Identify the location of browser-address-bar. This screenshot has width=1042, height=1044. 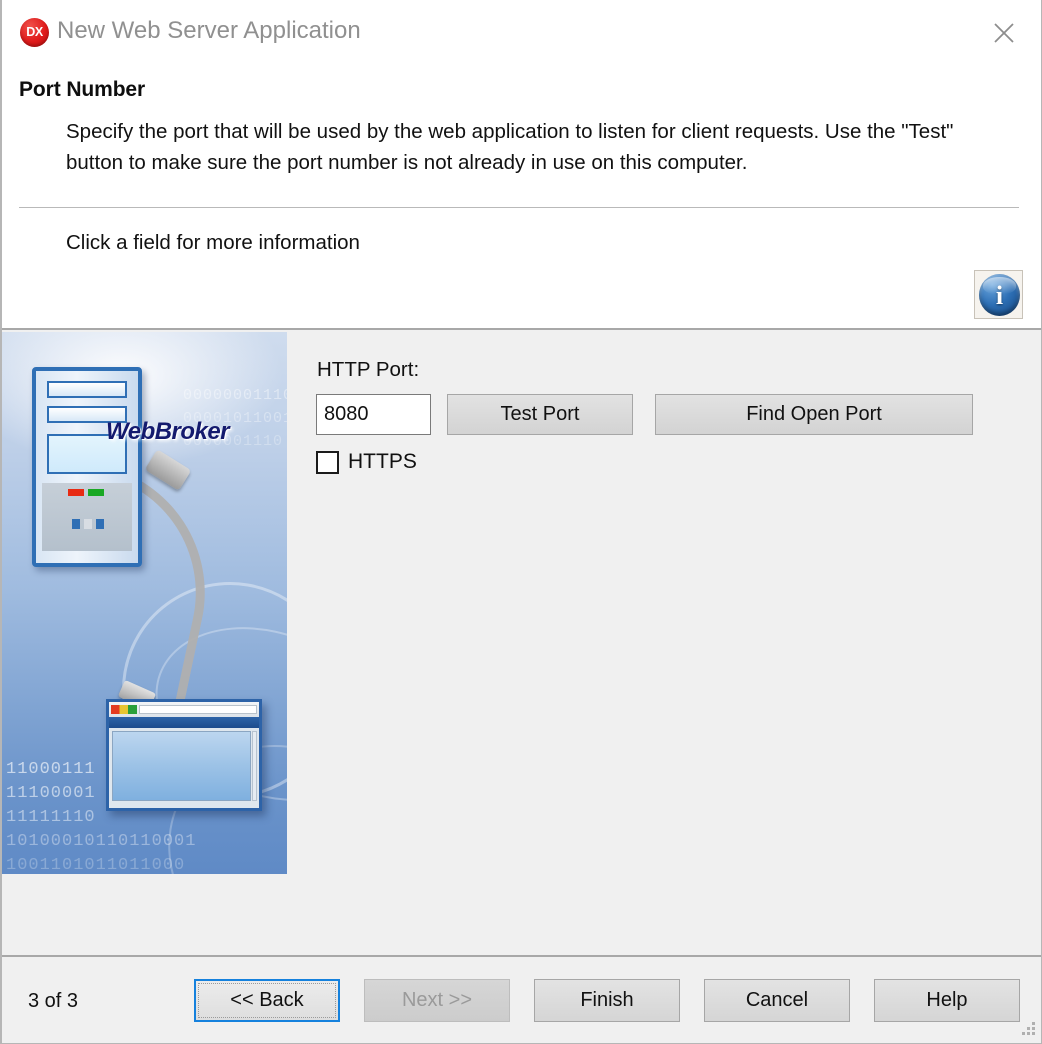
(198, 709).